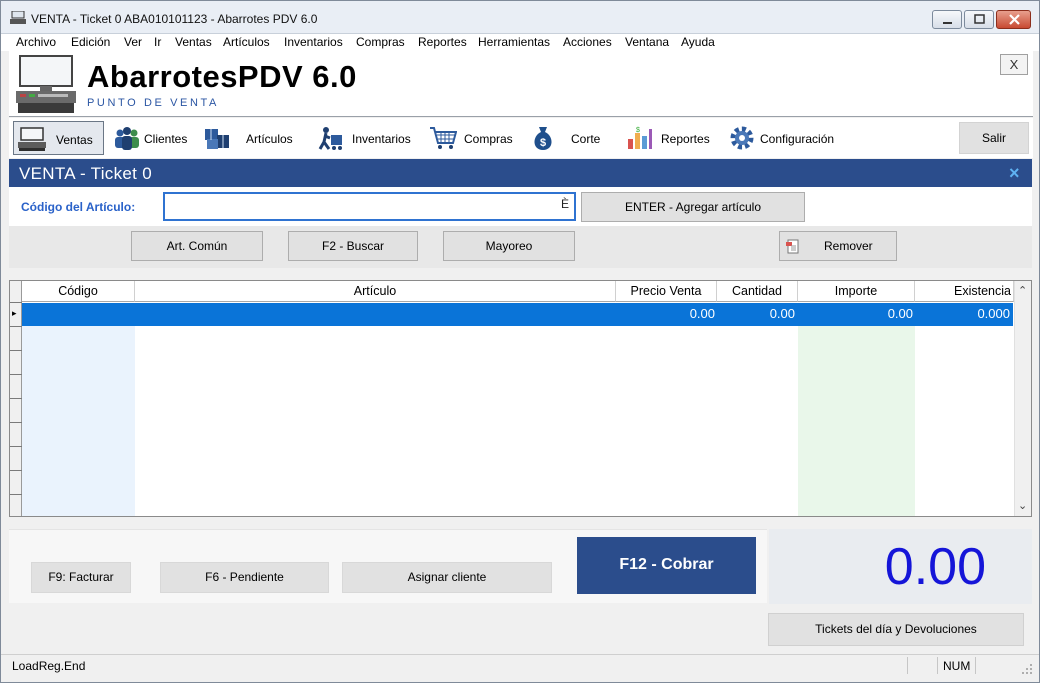 The image size is (1040, 683). I want to click on column-header-articulo: Artículo, so click(375, 291).